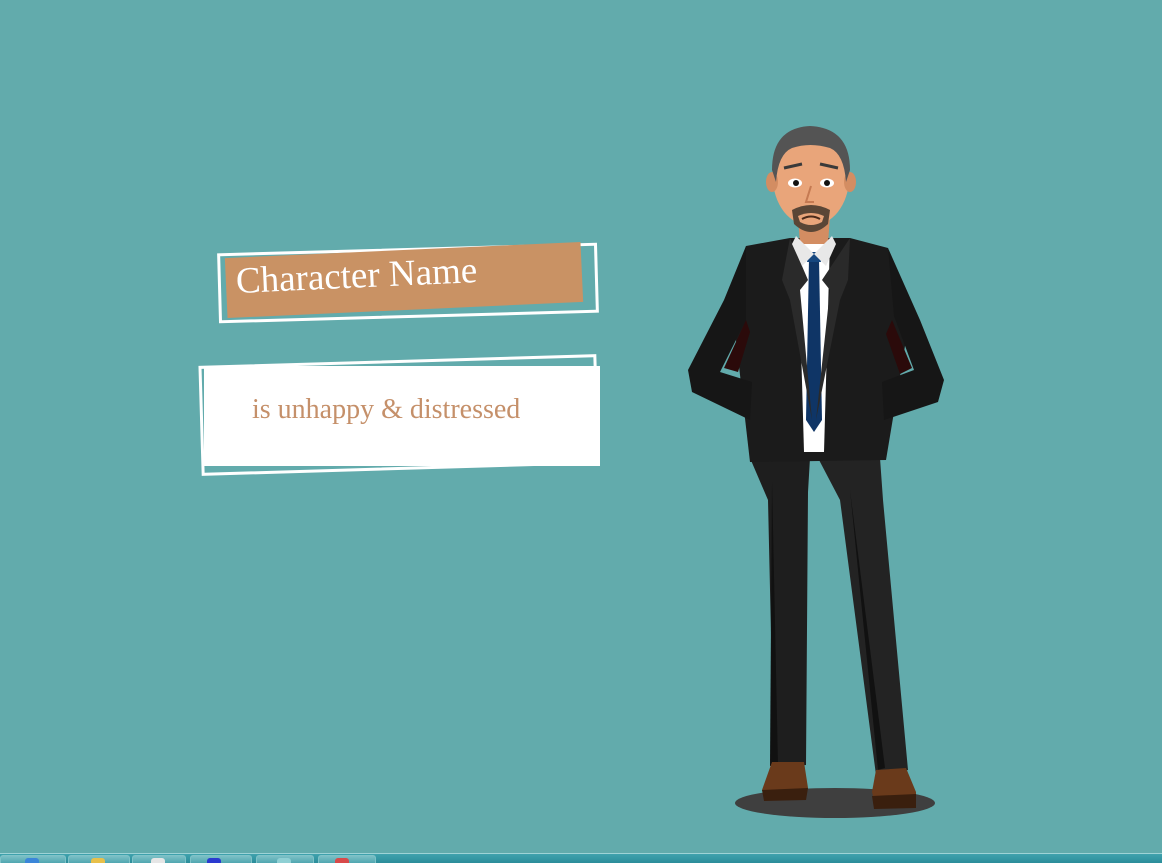 The width and height of the screenshot is (1162, 863). Describe the element at coordinates (386, 409) in the screenshot. I see `character-status-label: is unhappy & distressed` at that location.